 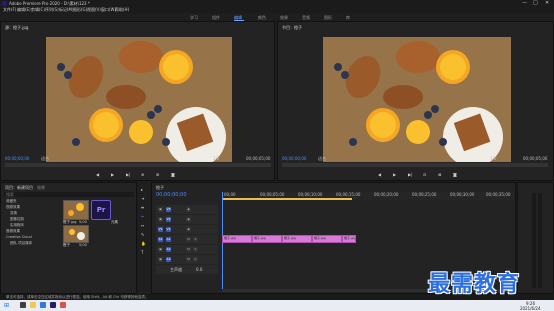 I want to click on insert-icon: ⊕, so click(x=142, y=174).